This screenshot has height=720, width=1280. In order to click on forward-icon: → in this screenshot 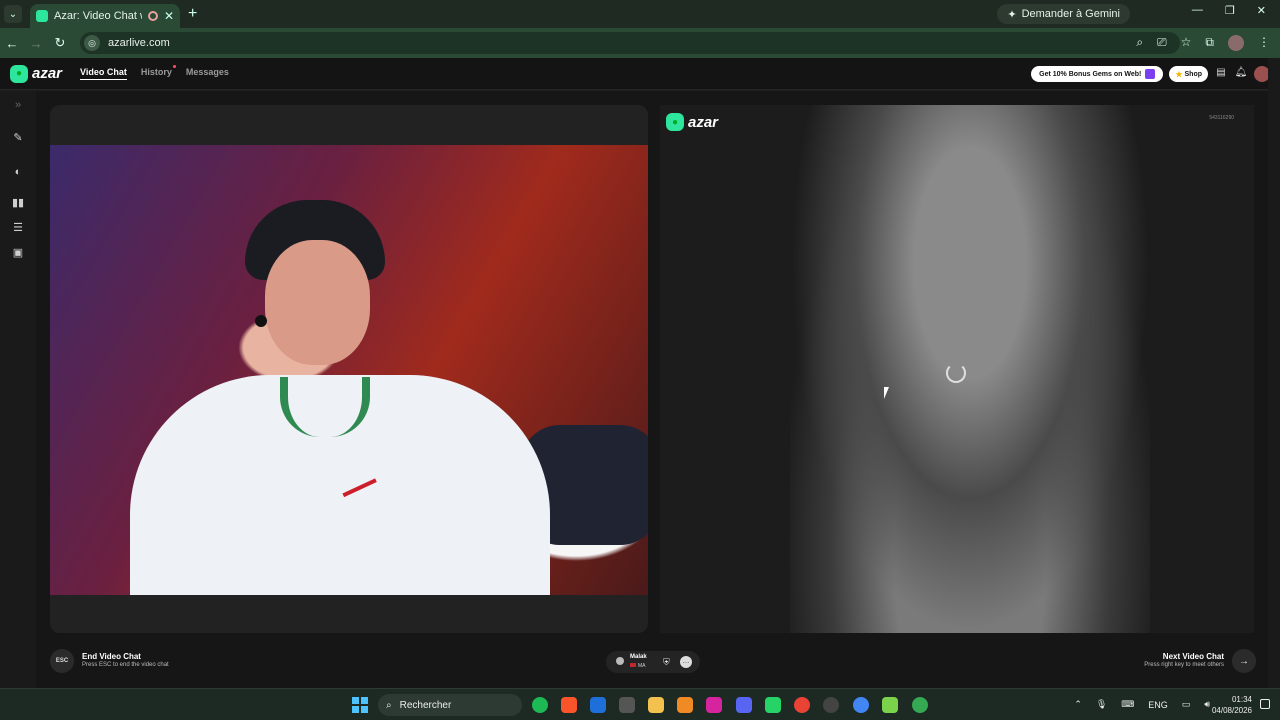, I will do `click(36, 43)`.